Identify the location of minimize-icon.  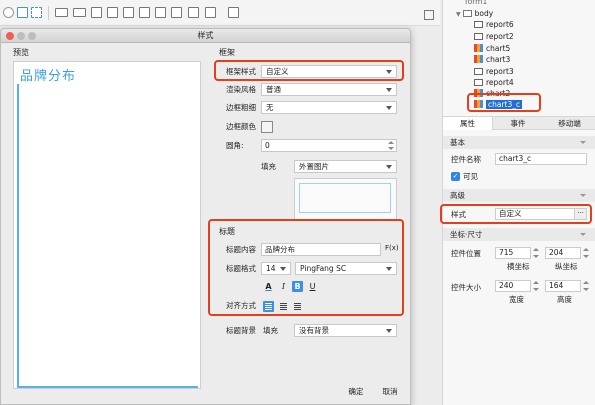
(21, 36).